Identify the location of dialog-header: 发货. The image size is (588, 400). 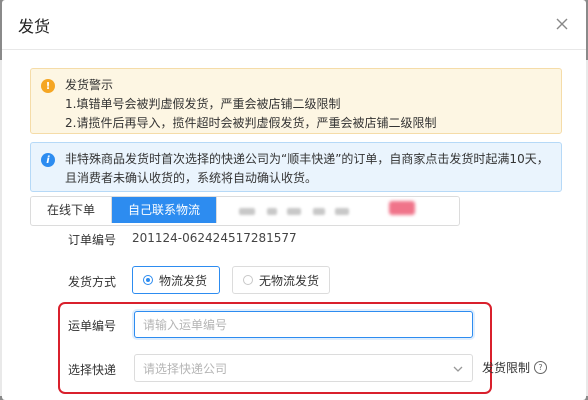
(294, 25).